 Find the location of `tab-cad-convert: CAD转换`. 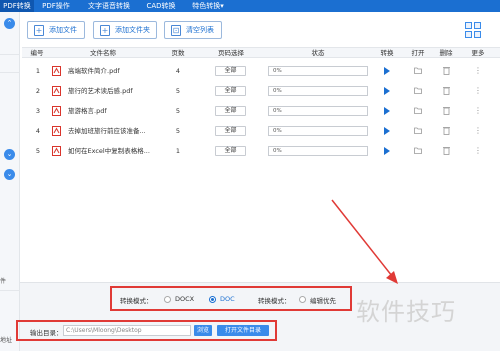

tab-cad-convert: CAD转换 is located at coordinates (161, 6).